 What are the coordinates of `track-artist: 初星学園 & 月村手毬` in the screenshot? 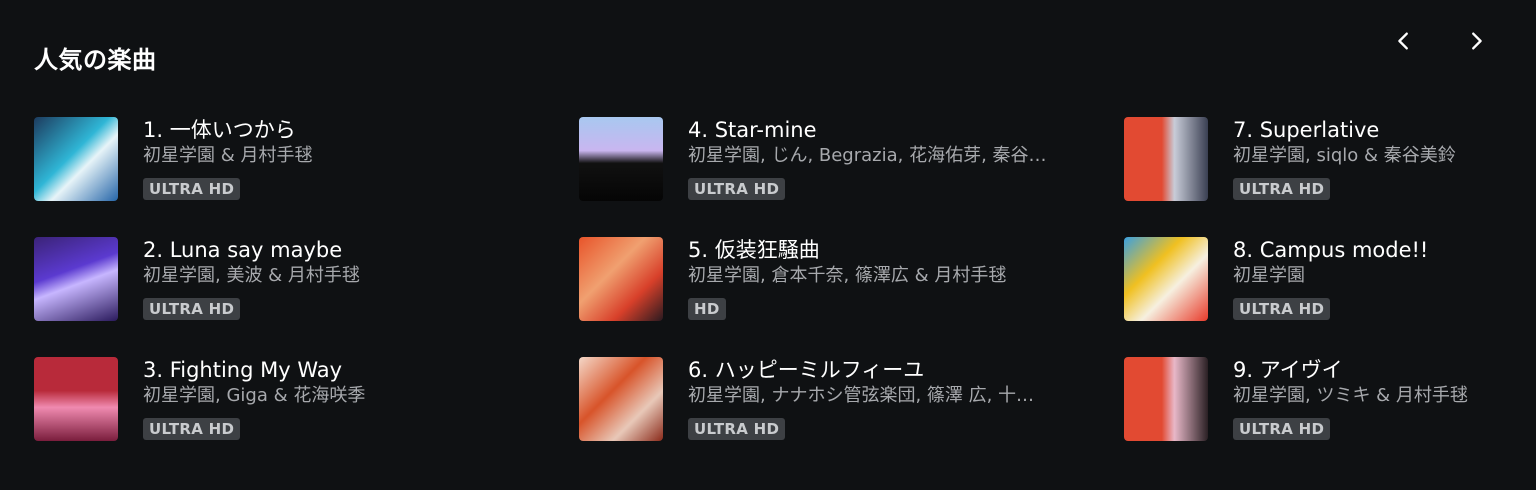 It's located at (343, 156).